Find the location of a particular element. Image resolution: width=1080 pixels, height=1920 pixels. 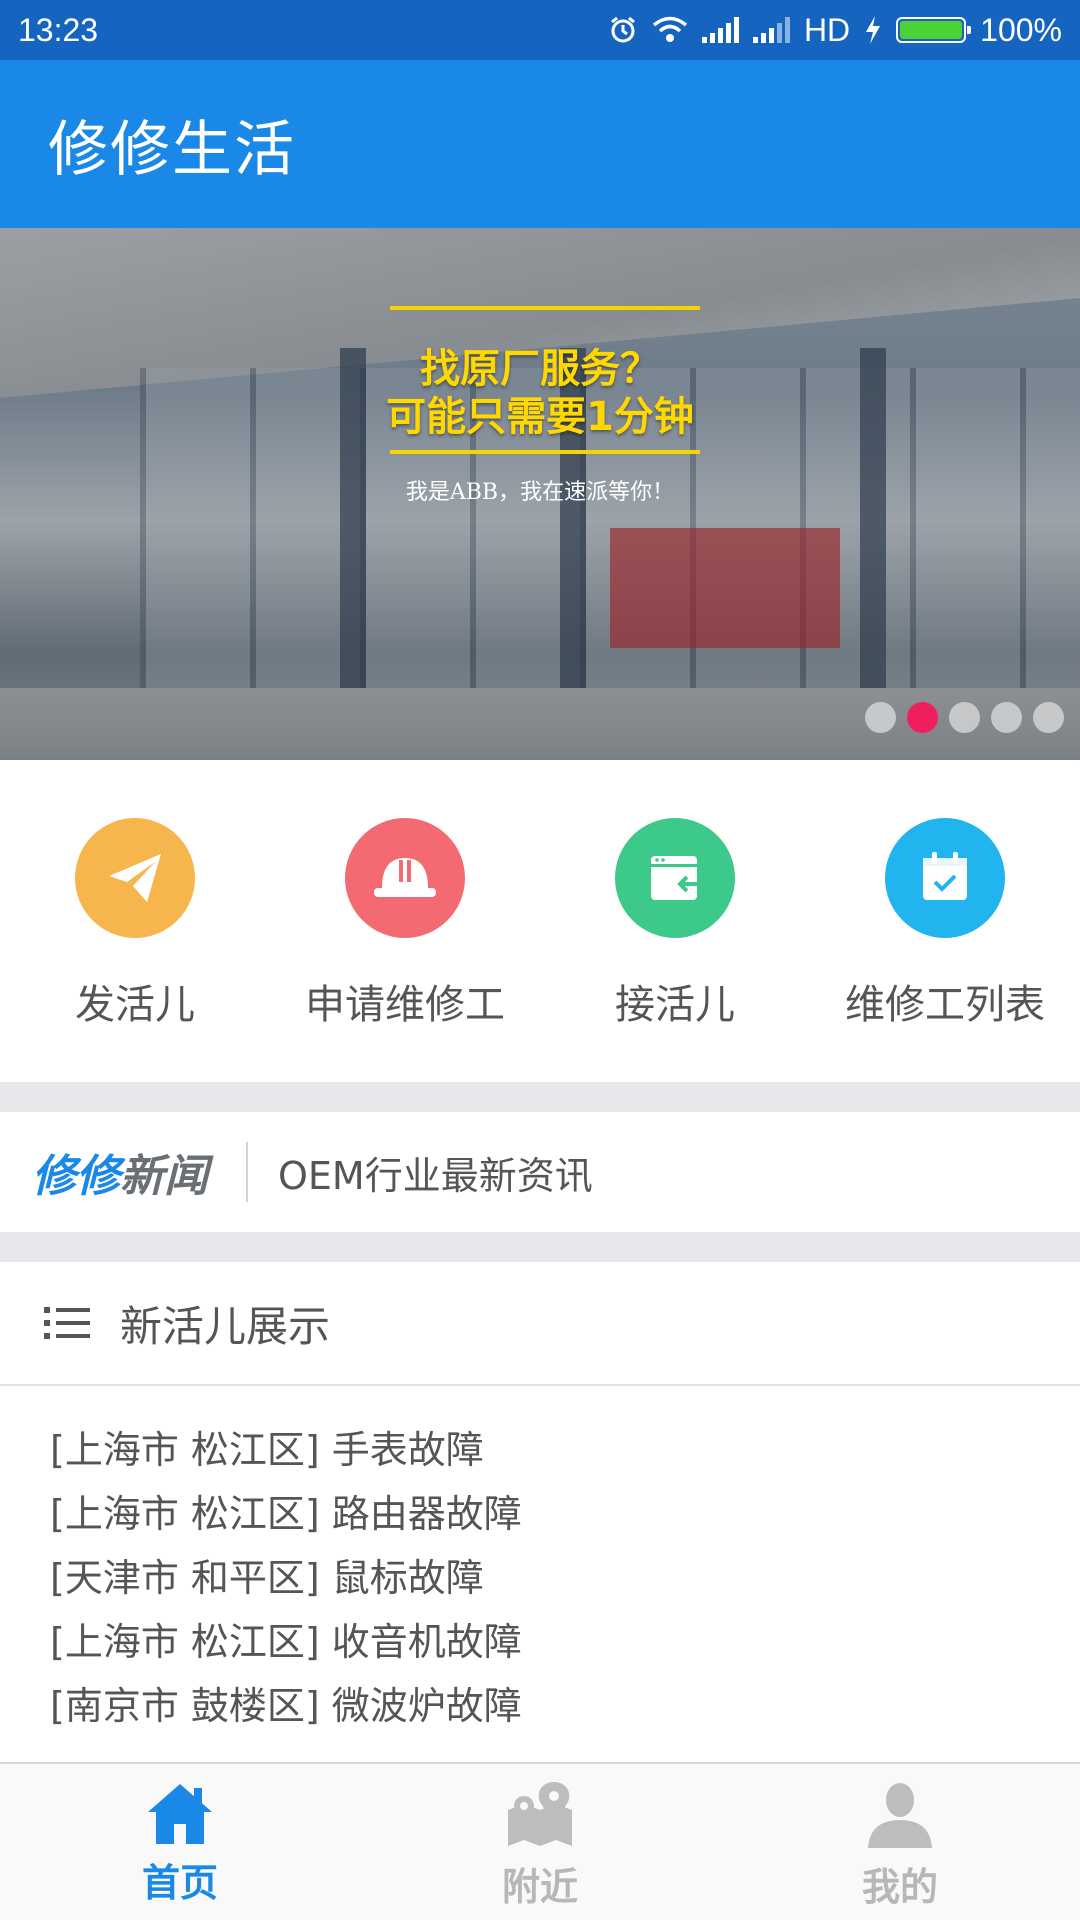

carousel-indicator is located at coordinates (964, 717).